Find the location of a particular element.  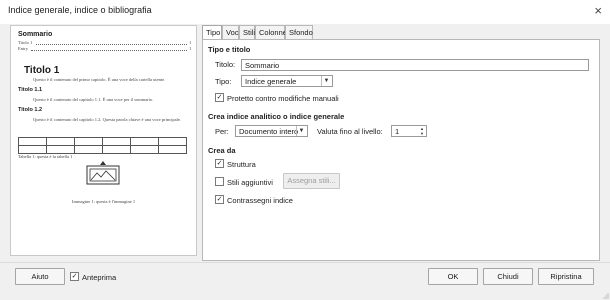

level-value: 1 is located at coordinates (397, 131).